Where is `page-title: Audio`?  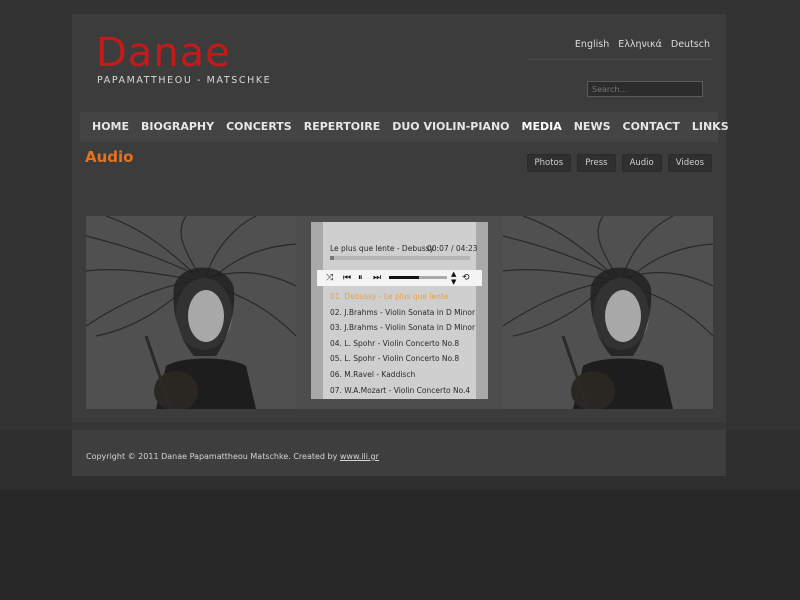
page-title: Audio is located at coordinates (109, 157).